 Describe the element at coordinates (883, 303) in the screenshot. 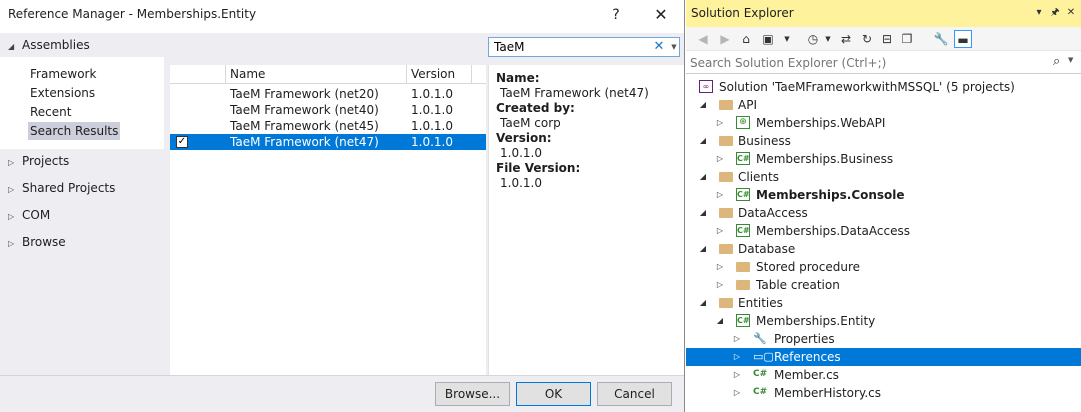

I see `tree-item-folder: ◢ Entities` at that location.